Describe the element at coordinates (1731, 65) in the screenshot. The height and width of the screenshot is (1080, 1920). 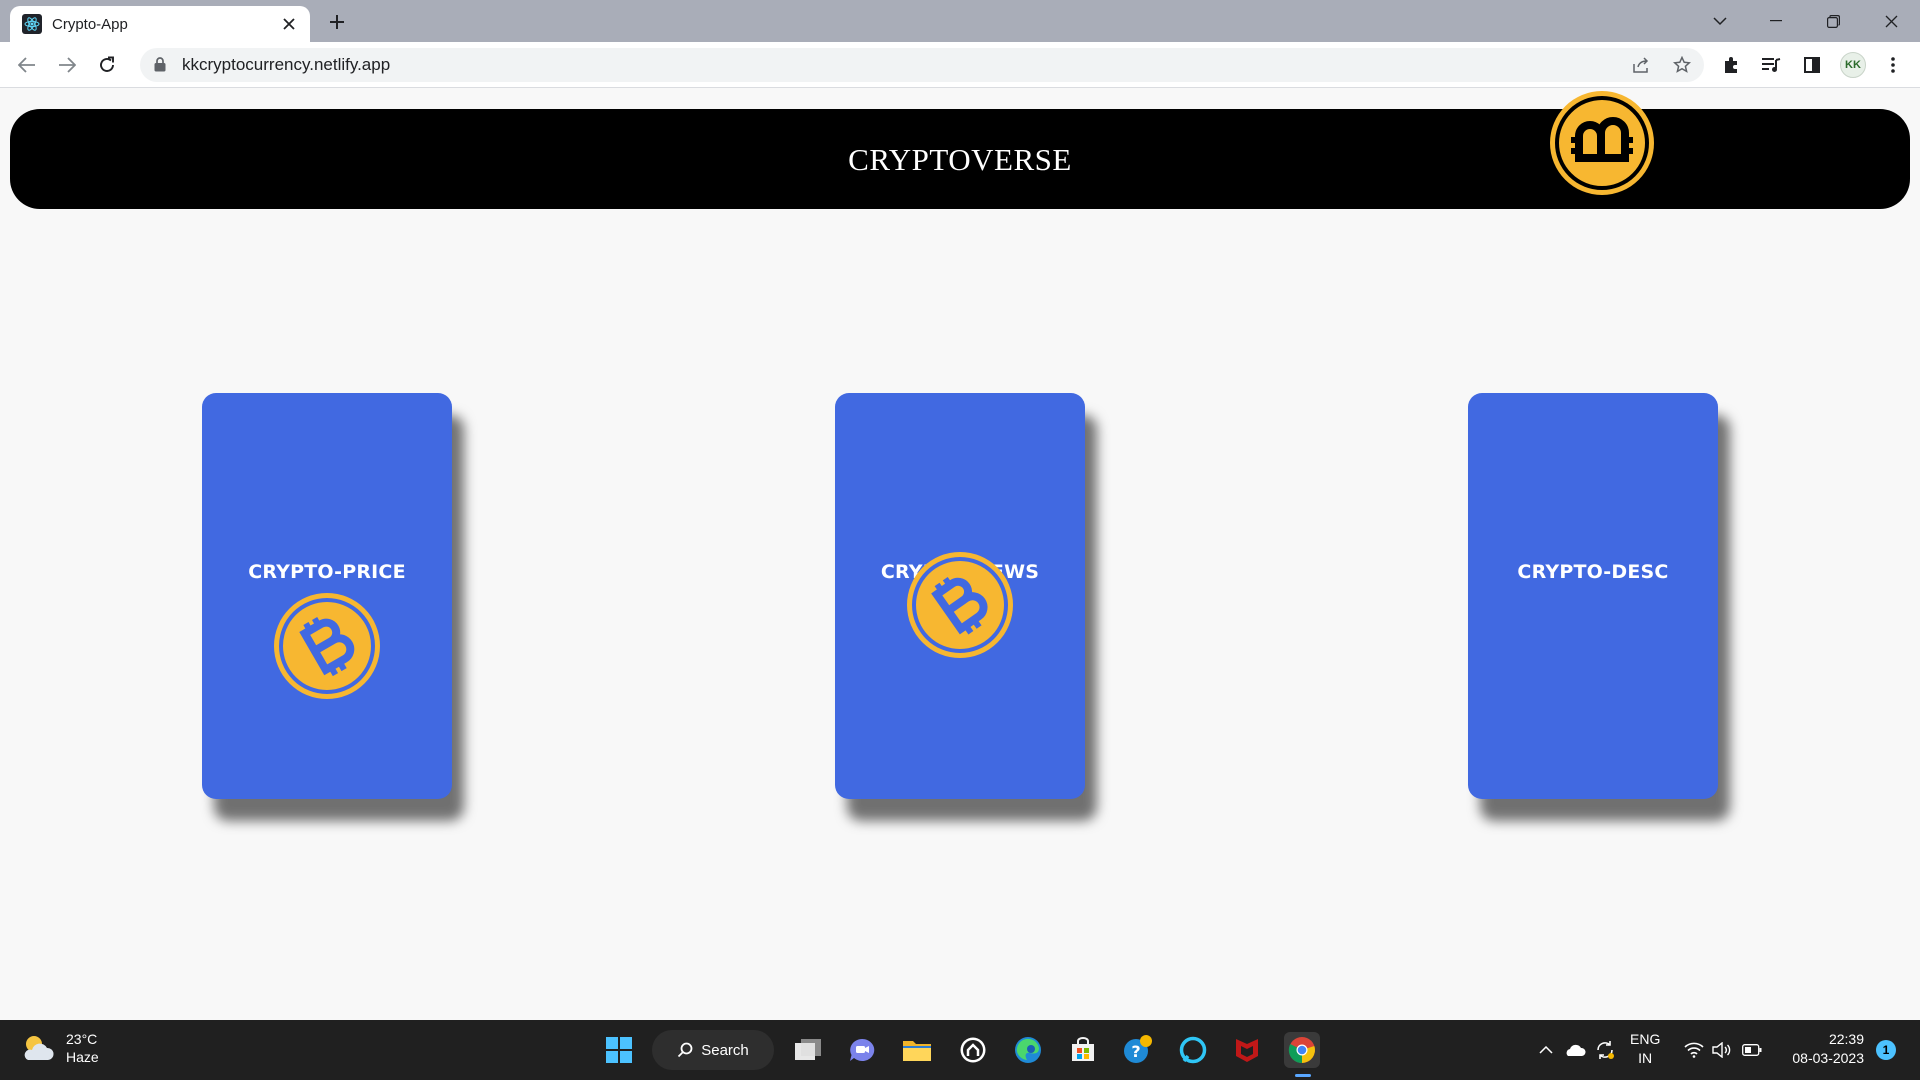
I see `extensions-puzzle-icon` at that location.